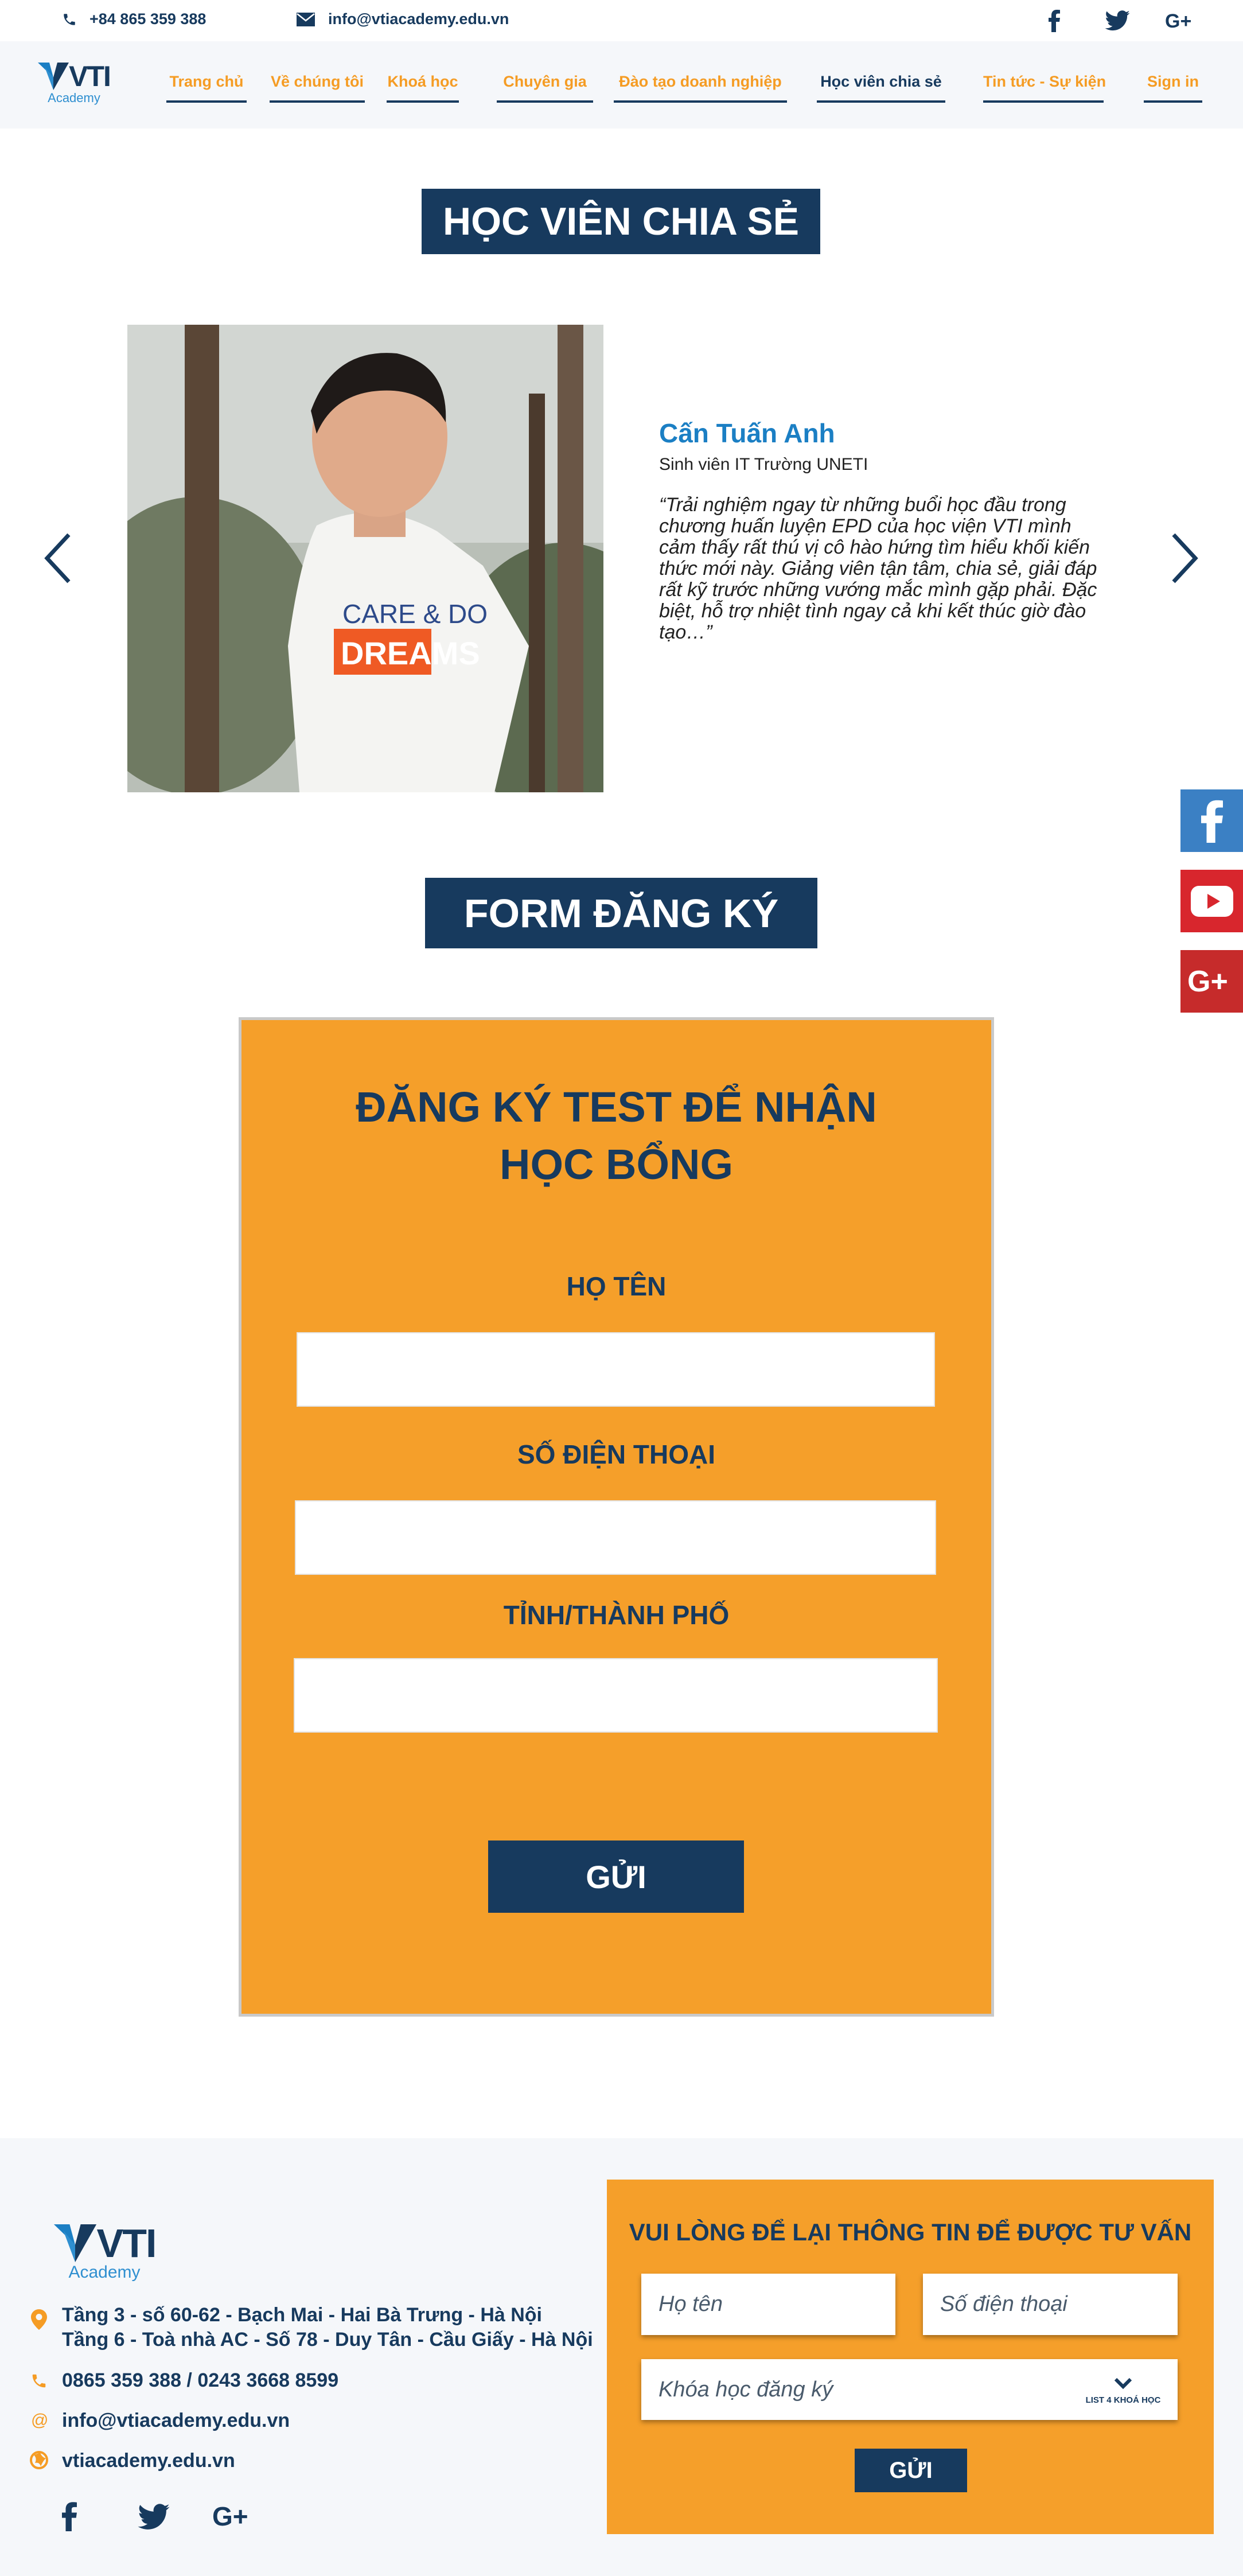 This screenshot has height=2576, width=1243. Describe the element at coordinates (764, 464) in the screenshot. I see `student-role: Sinh viên IT Trường UNETI` at that location.